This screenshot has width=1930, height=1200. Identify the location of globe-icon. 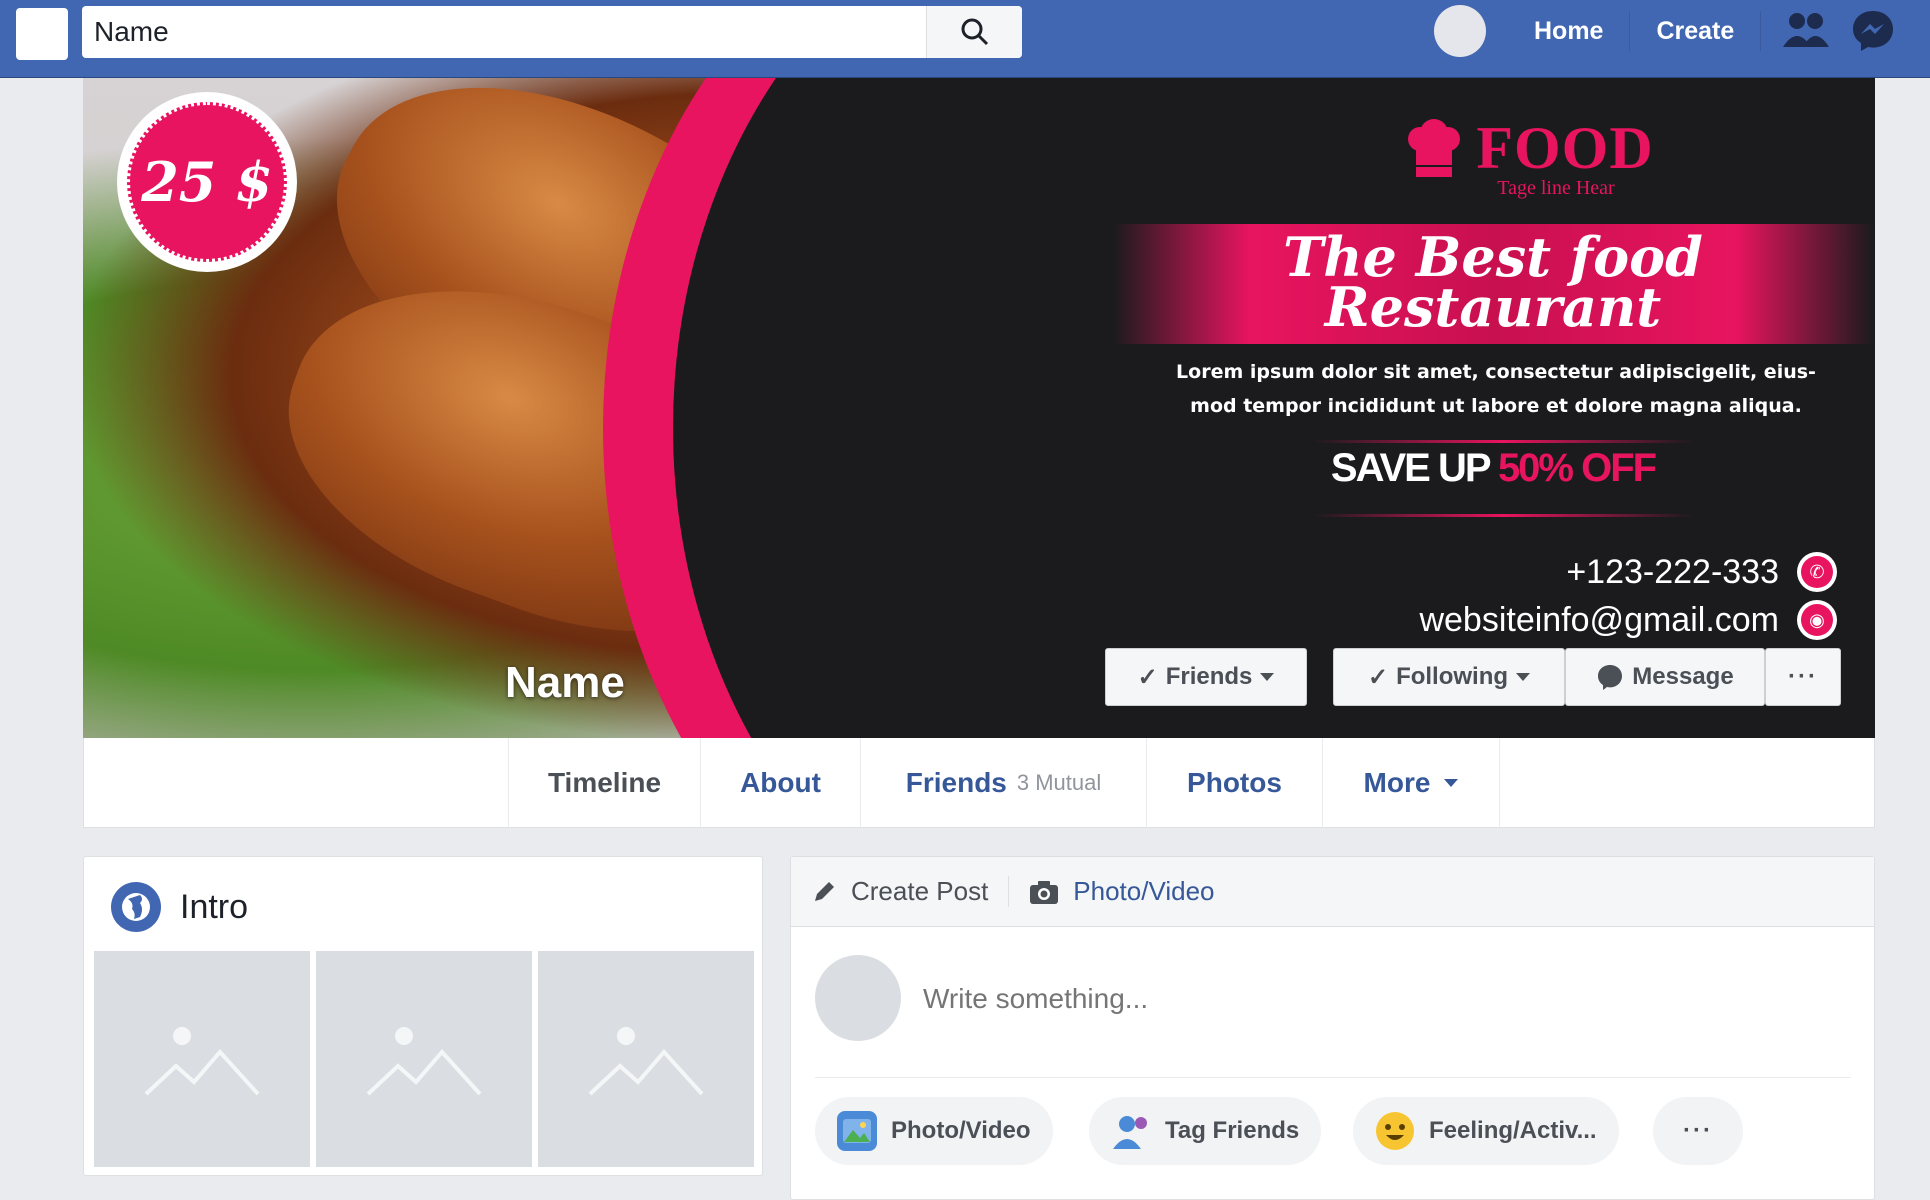
(136, 907).